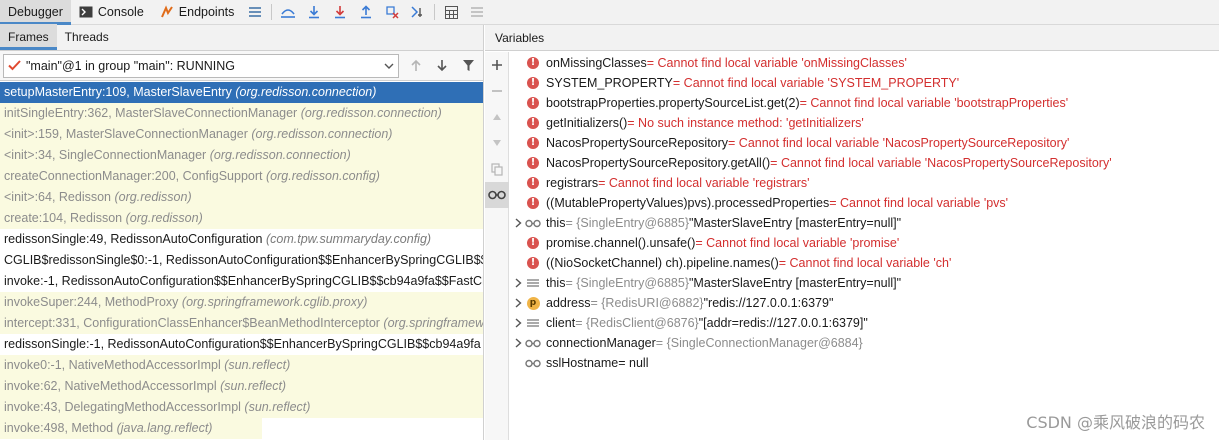 Image resolution: width=1219 pixels, height=440 pixels. I want to click on trace-button, so click(477, 12).